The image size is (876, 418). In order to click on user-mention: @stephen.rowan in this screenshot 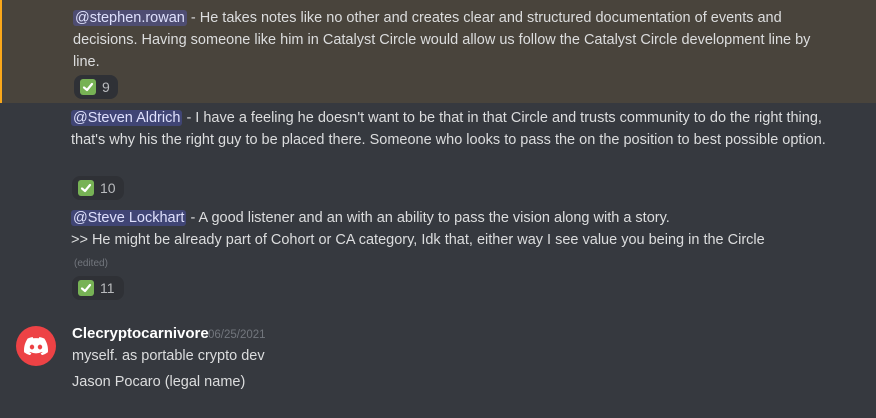, I will do `click(130, 18)`.